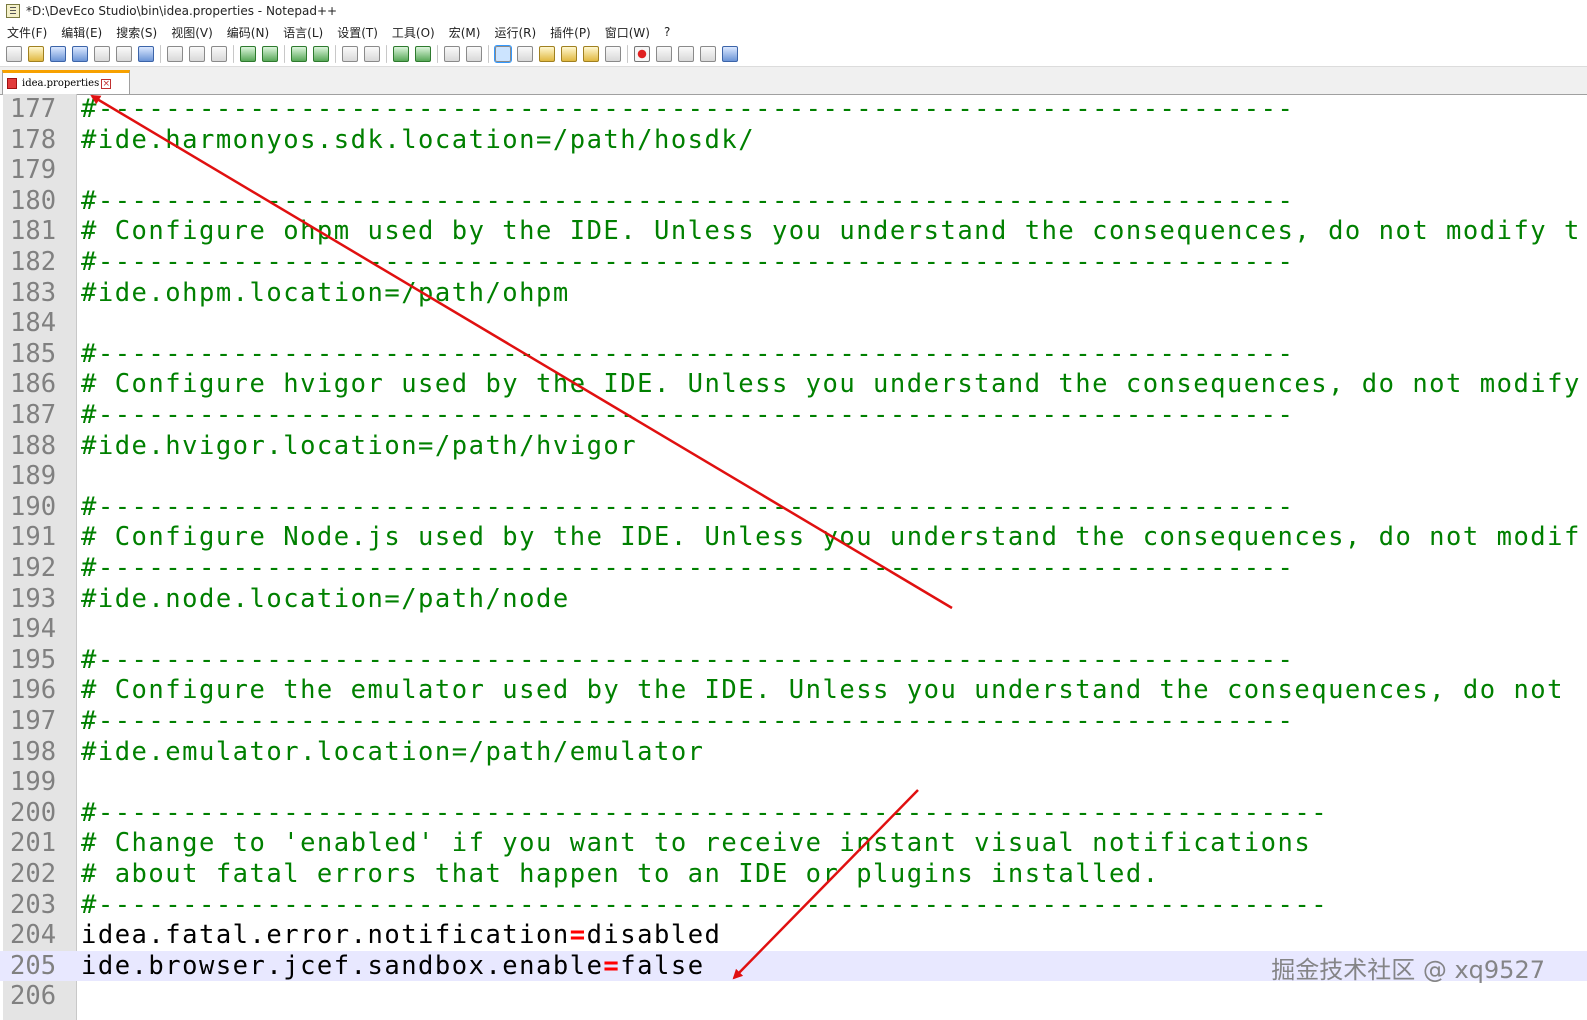 Image resolution: width=1587 pixels, height=1020 pixels. What do you see at coordinates (58, 54) in the screenshot?
I see `save-icon` at bounding box center [58, 54].